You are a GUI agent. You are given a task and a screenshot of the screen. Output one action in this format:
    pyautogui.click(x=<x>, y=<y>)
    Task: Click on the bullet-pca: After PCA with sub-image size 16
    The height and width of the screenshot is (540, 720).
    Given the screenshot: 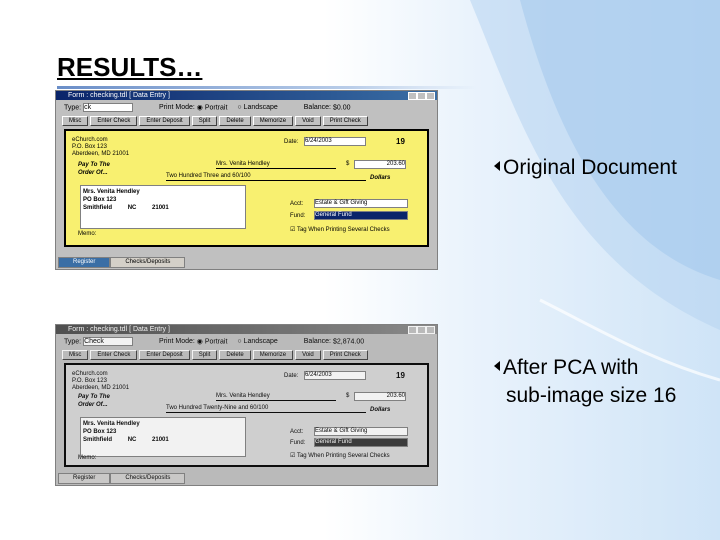 What is the action you would take?
    pyautogui.click(x=585, y=382)
    